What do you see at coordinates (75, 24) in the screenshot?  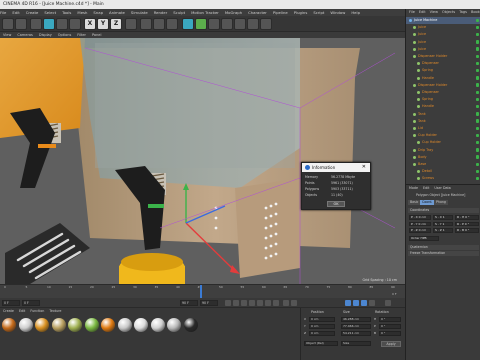 I see `rotate-tool-icon` at bounding box center [75, 24].